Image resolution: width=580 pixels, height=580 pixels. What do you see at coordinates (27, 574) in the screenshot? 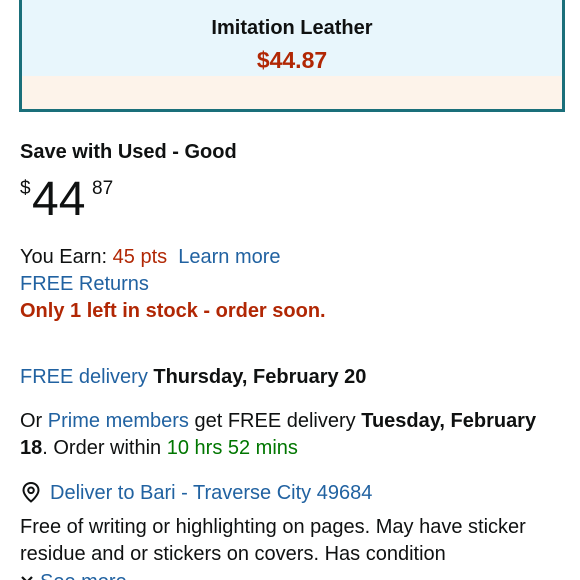
I see `chevron-down-icon` at bounding box center [27, 574].